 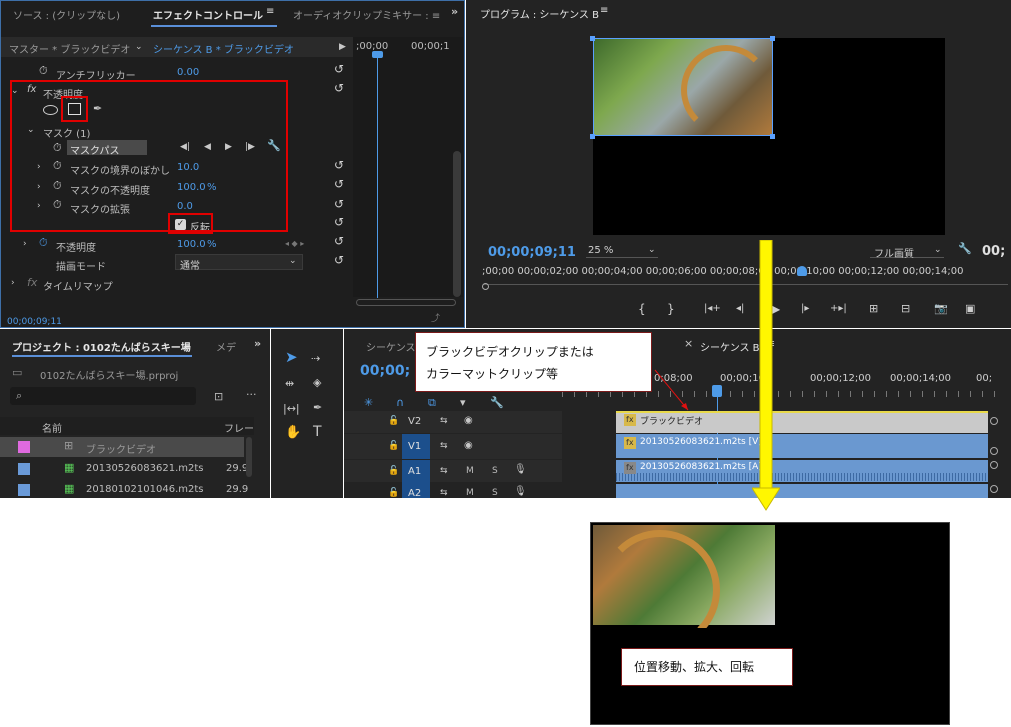 What do you see at coordinates (485, 286) in the screenshot?
I see `scroll-handle` at bounding box center [485, 286].